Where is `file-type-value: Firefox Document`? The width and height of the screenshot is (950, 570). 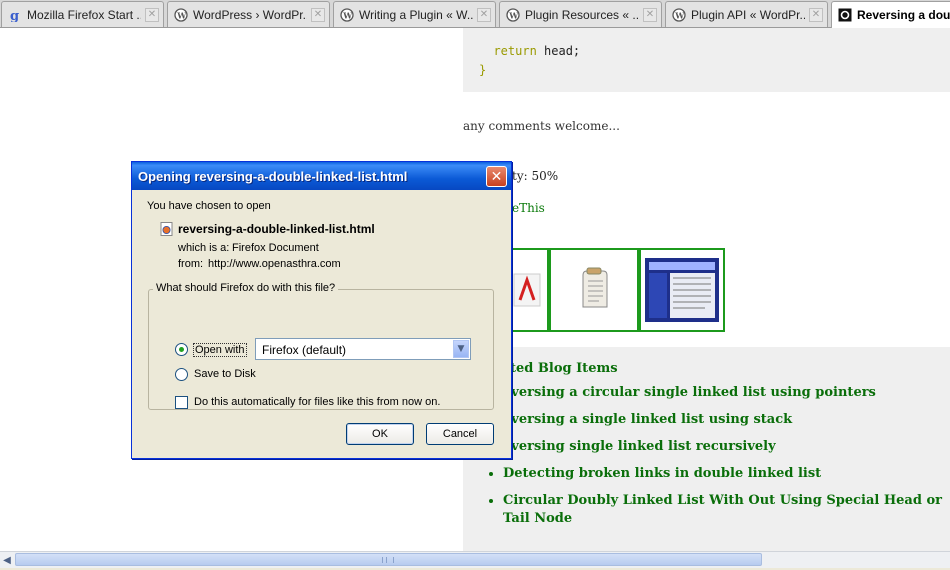
file-type-value: Firefox Document is located at coordinates (275, 248).